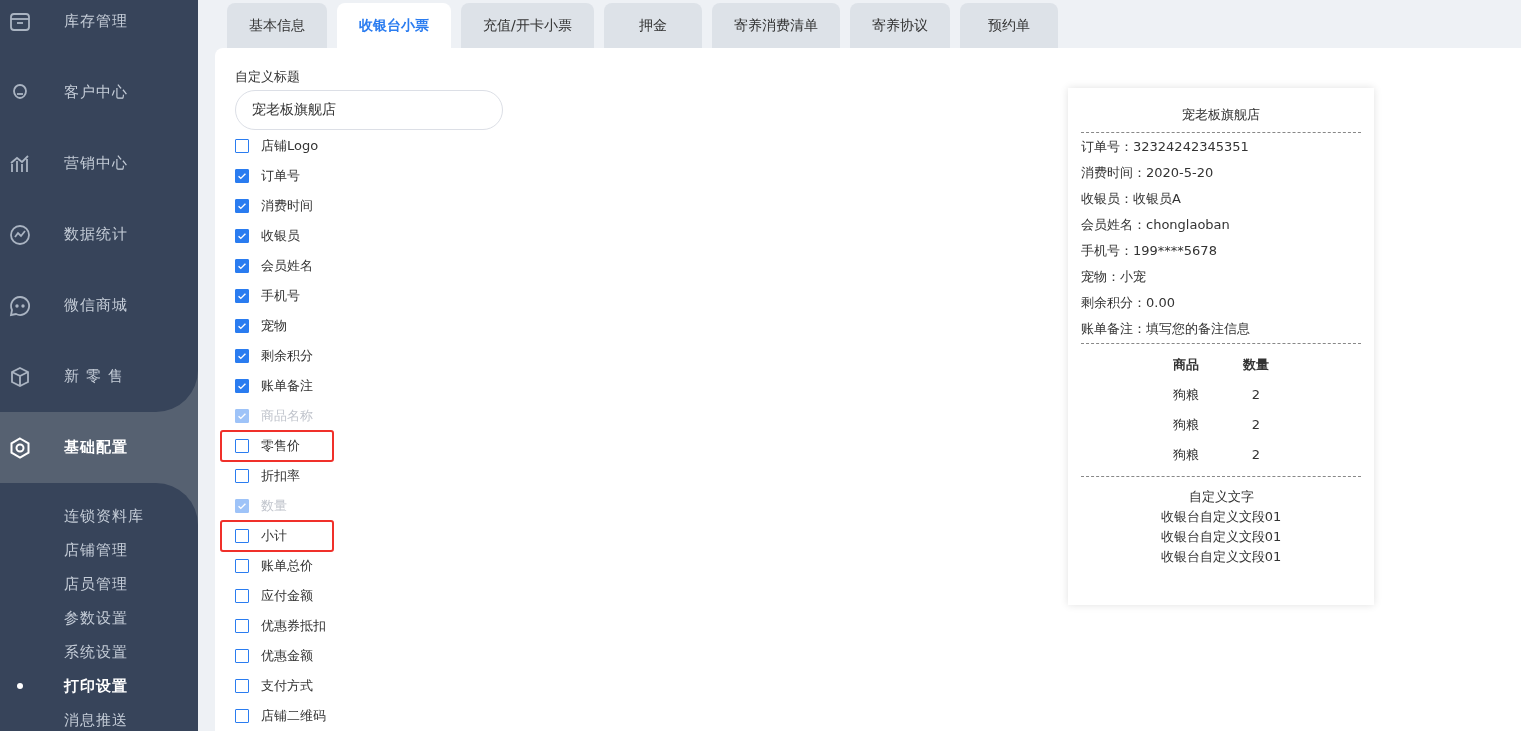 This screenshot has height=731, width=1521. I want to click on checkbox-option: 小计, so click(261, 536).